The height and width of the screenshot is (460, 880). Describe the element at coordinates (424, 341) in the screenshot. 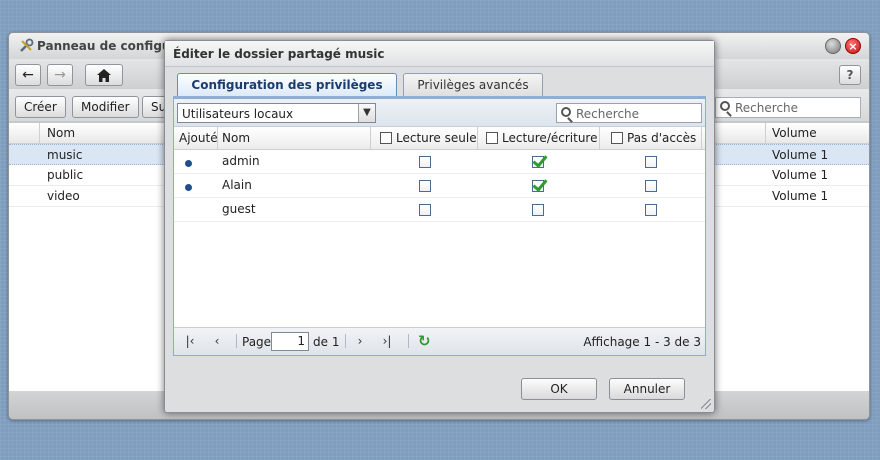

I see `refresh-icon: ↻` at that location.